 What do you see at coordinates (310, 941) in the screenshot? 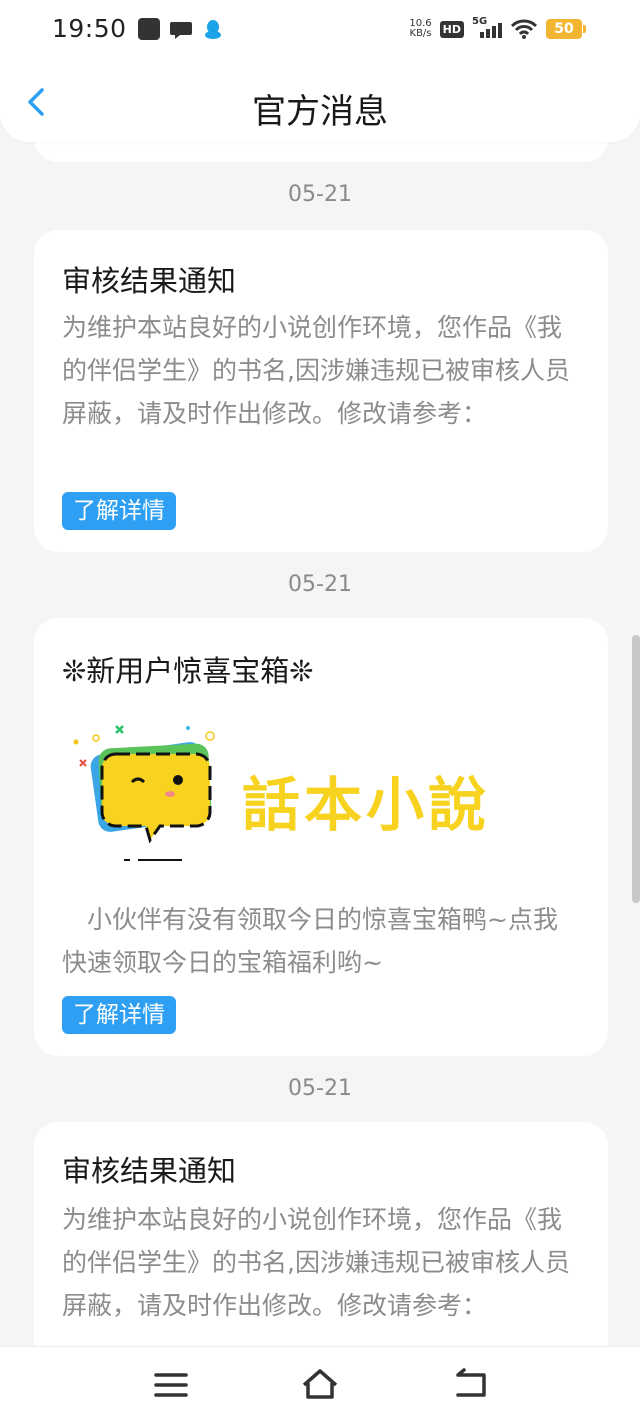
I see `message-body: 小伙伴有没有领取今日的惊喜宝箱鸭~点我快速领取今日的宝箱福利哟~` at bounding box center [310, 941].